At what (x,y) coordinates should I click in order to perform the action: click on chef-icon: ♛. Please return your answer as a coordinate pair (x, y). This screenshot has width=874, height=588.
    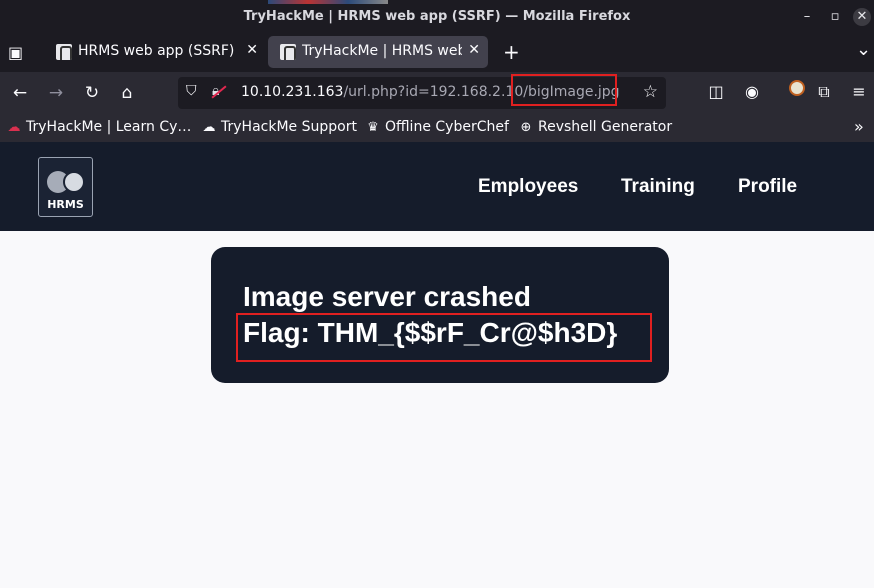
    Looking at the image, I should click on (373, 127).